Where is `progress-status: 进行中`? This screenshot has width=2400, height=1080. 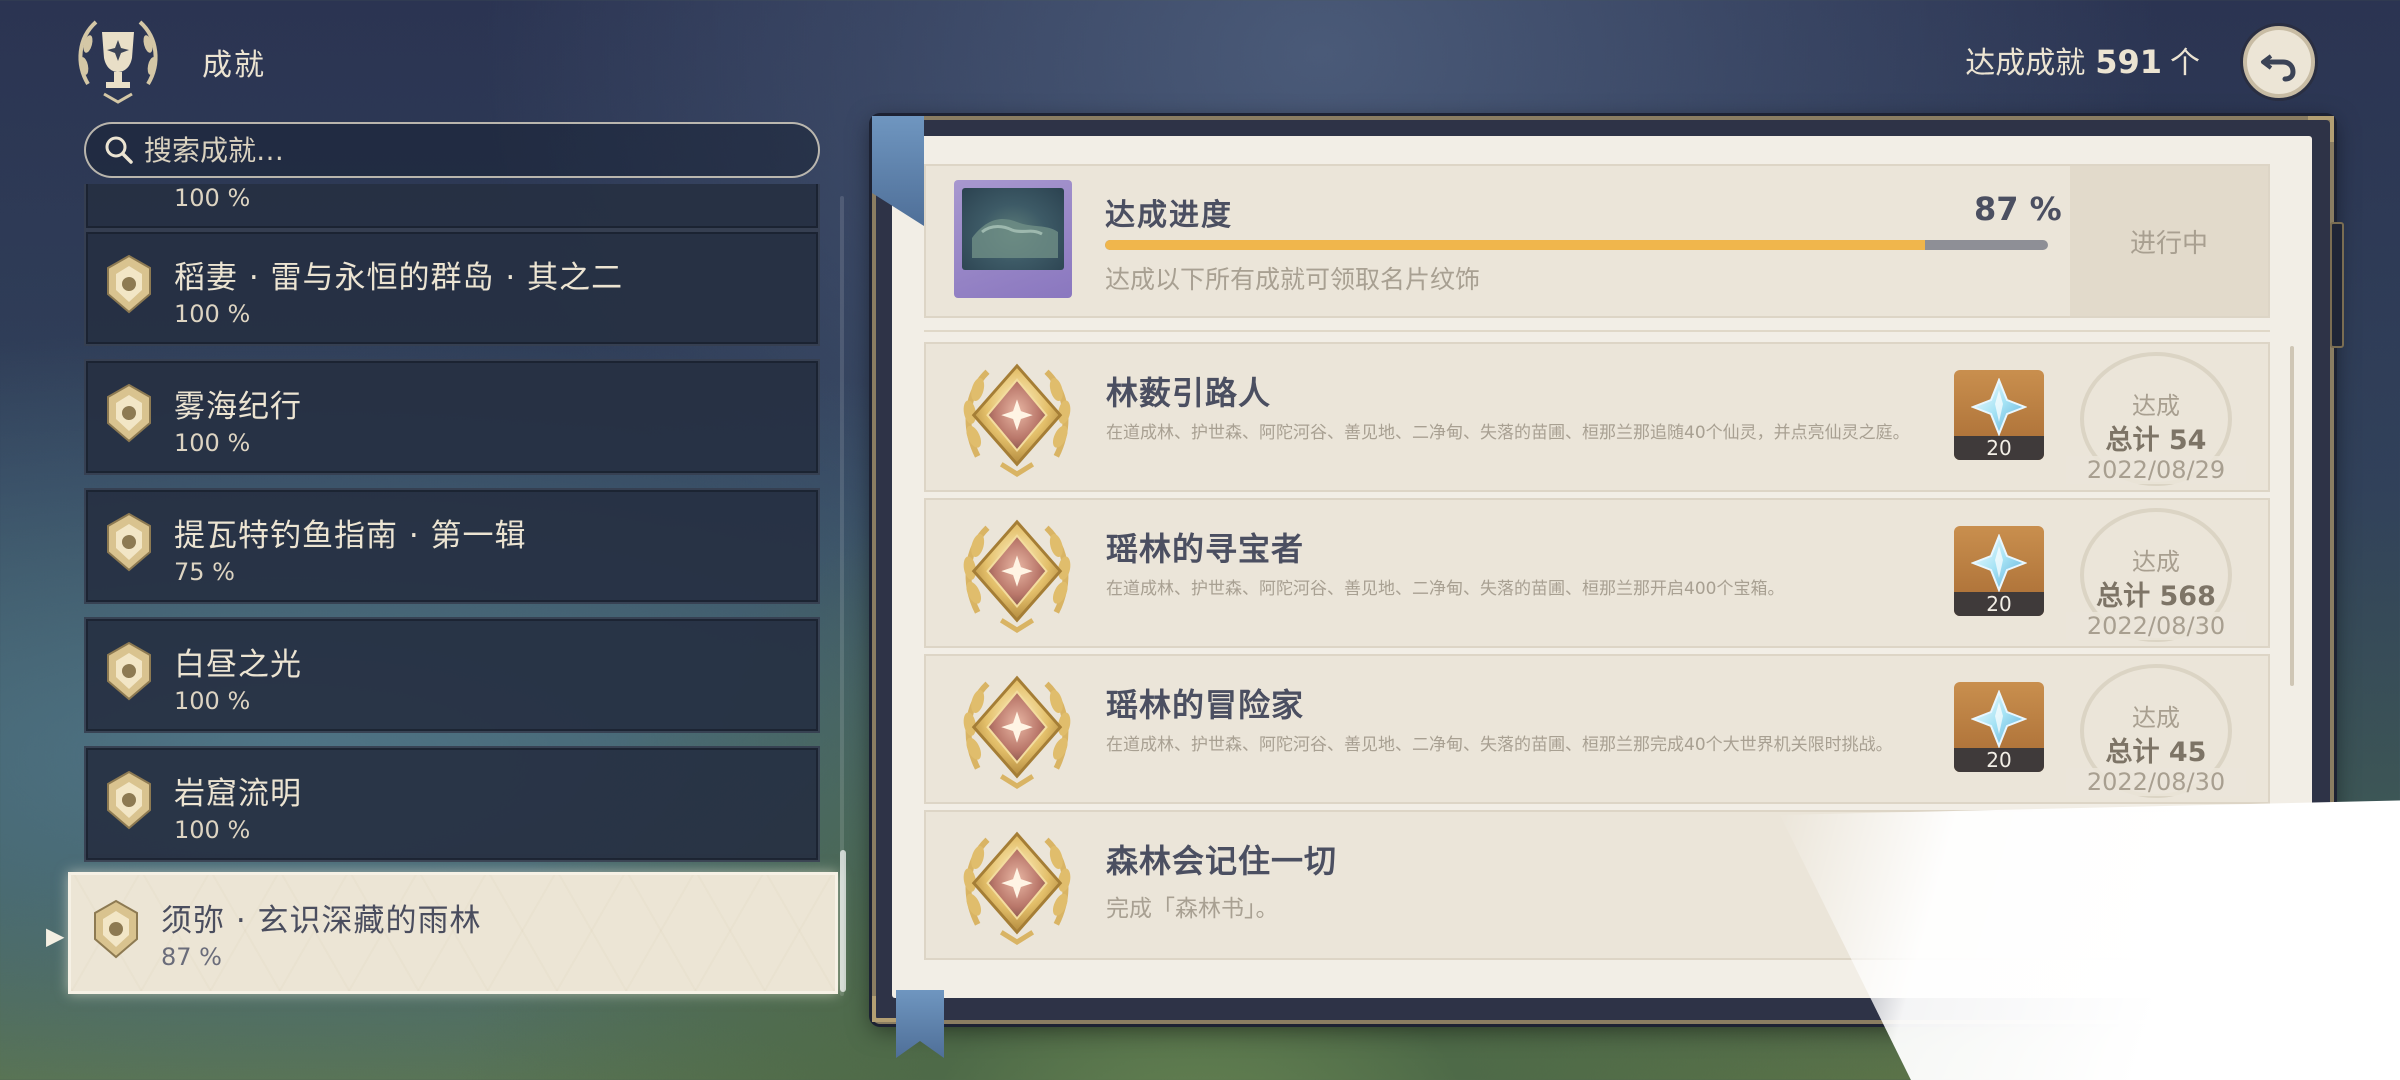 progress-status: 进行中 is located at coordinates (2169, 241).